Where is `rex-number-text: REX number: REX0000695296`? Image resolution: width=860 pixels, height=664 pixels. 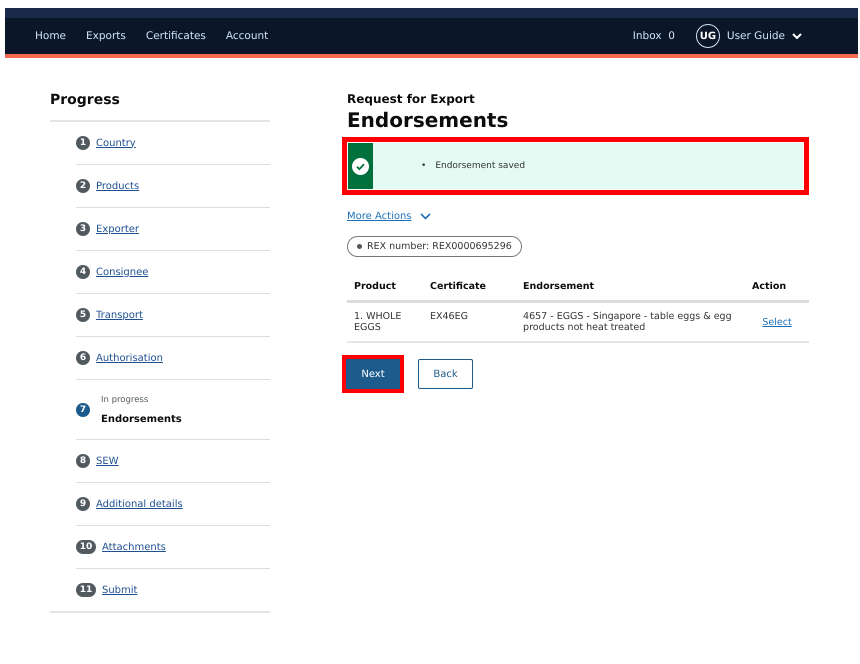
rex-number-text: REX number: REX0000695296 is located at coordinates (439, 246).